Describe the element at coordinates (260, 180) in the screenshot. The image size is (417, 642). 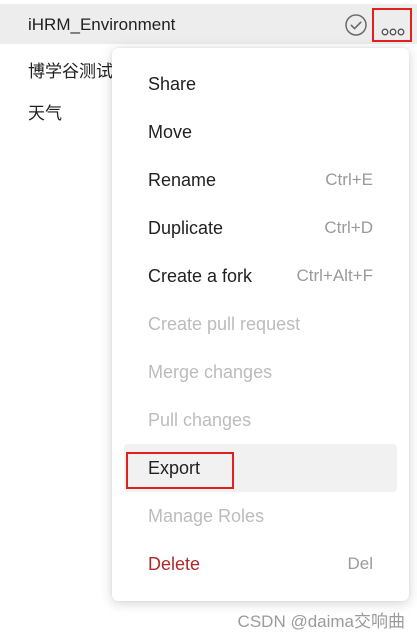
I see `menu-item-rename: Rename Ctrl+E` at that location.